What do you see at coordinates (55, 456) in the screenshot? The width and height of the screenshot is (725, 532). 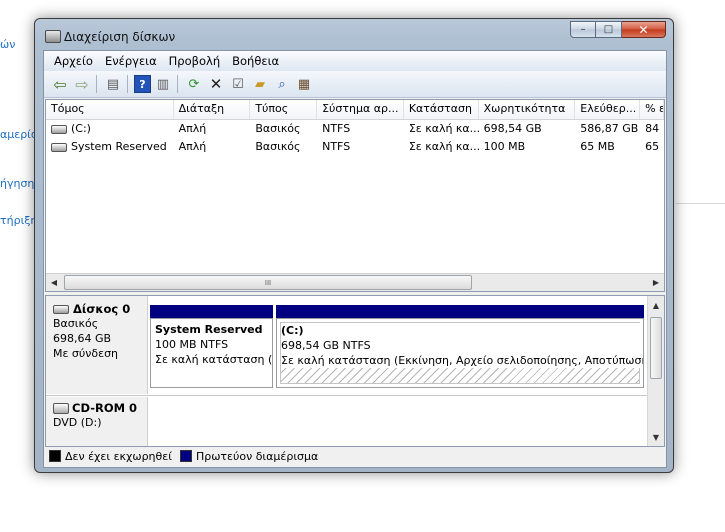 I see `legend-swatch-unallocated` at bounding box center [55, 456].